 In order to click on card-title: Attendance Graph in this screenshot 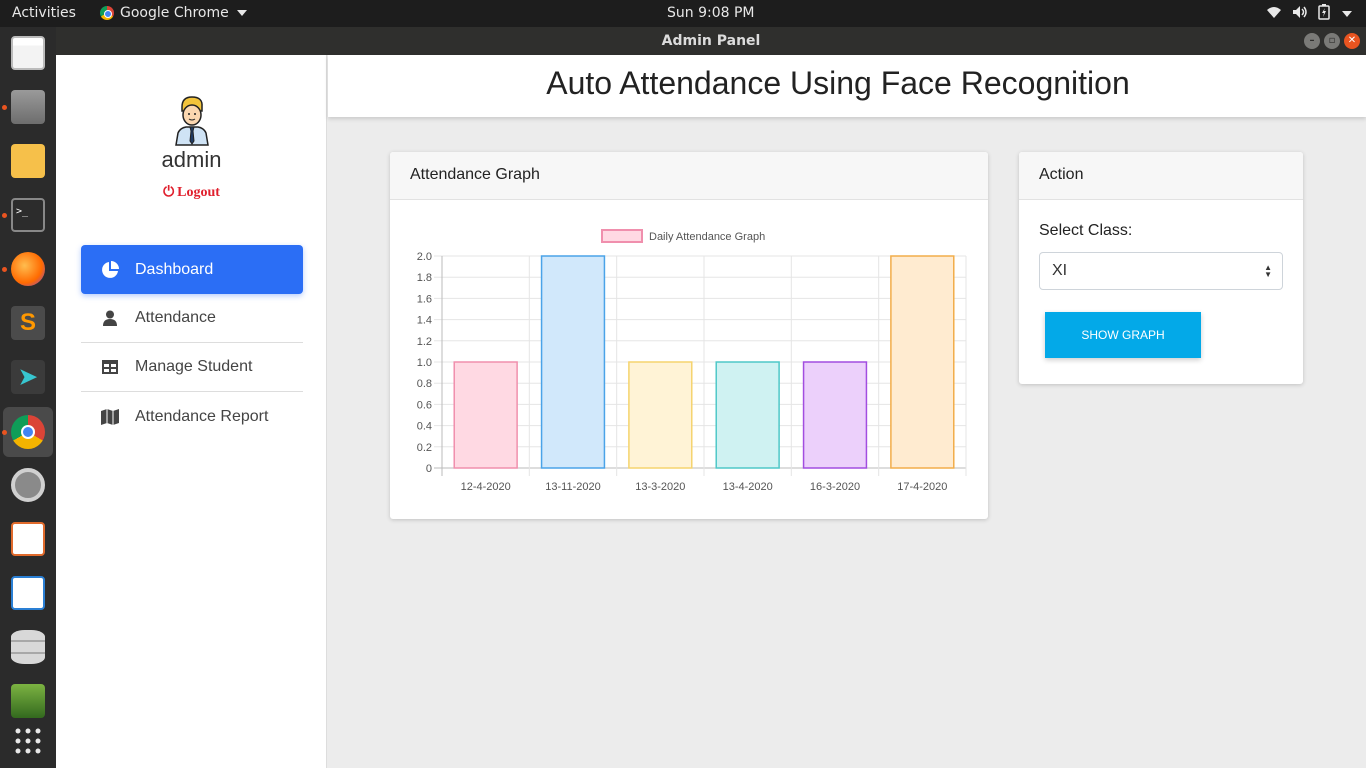, I will do `click(689, 176)`.